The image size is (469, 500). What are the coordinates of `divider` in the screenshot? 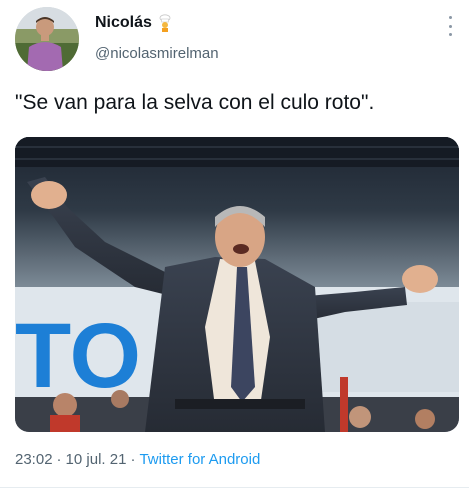 It's located at (234, 487).